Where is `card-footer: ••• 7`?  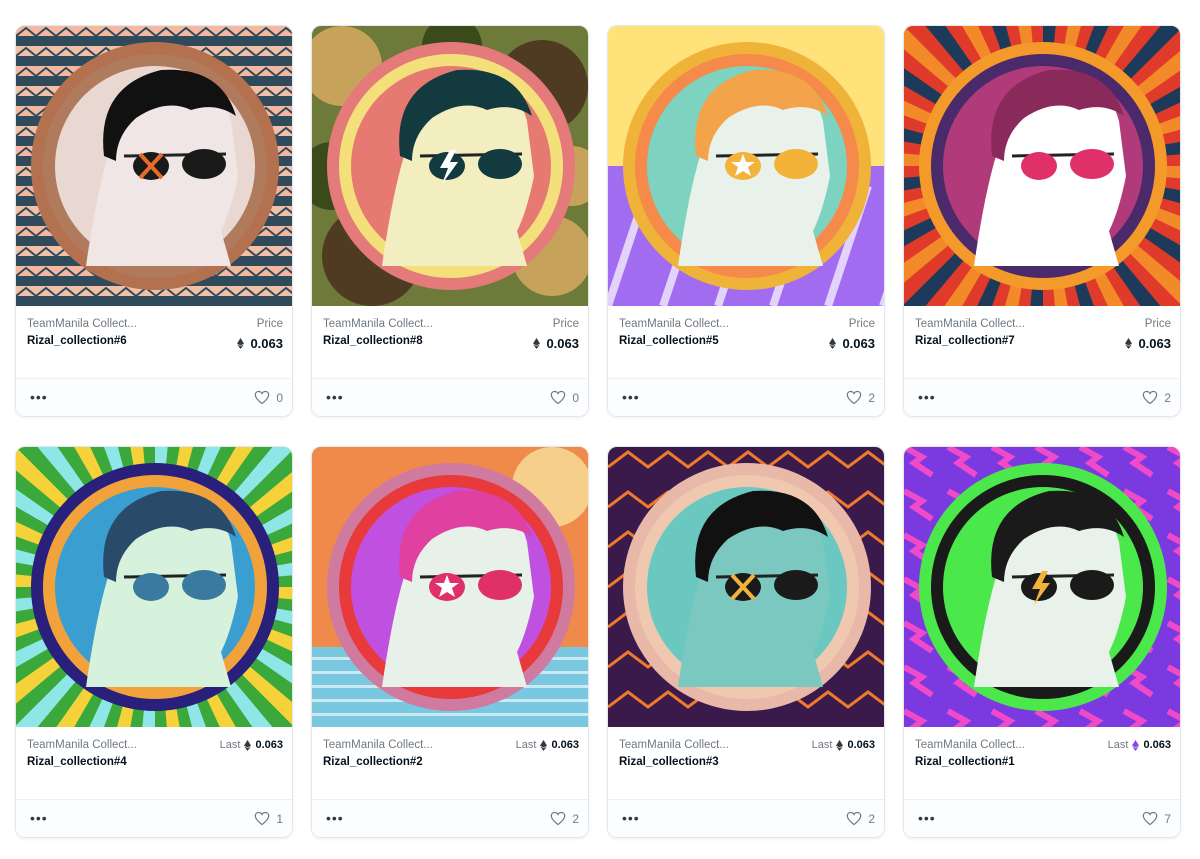 card-footer: ••• 7 is located at coordinates (1042, 818).